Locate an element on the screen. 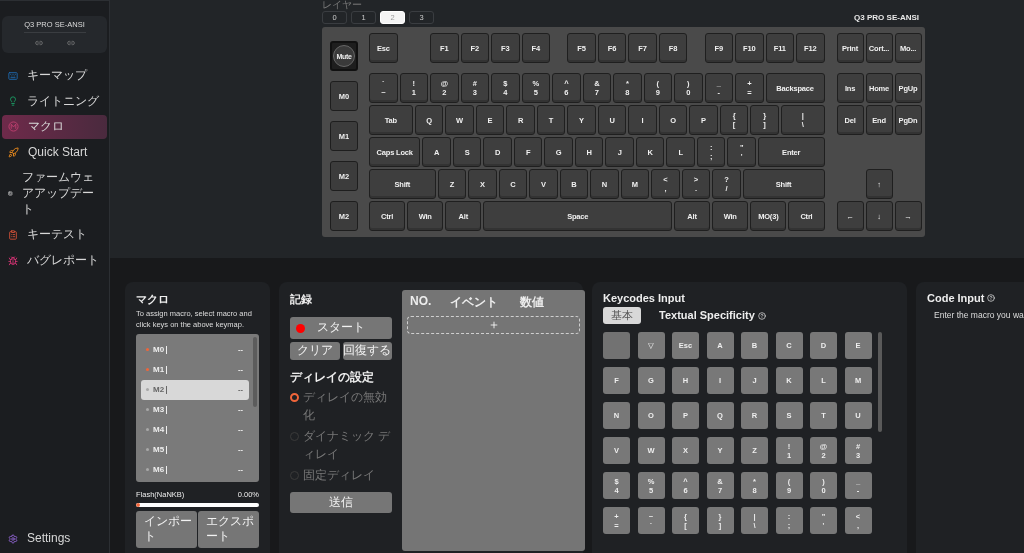 The image size is (1024, 553). delay-title: ディレイの設定 is located at coordinates (332, 377).